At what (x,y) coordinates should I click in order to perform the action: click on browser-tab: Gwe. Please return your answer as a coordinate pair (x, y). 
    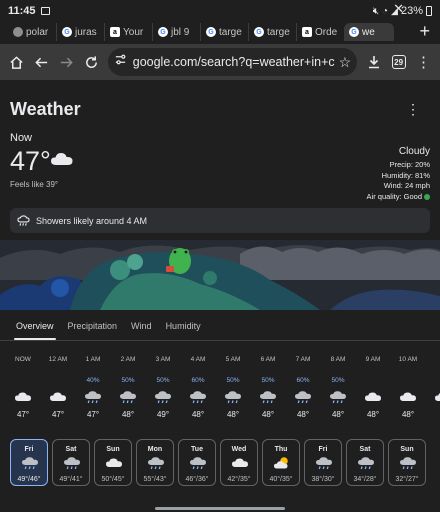
    Looking at the image, I should click on (369, 32).